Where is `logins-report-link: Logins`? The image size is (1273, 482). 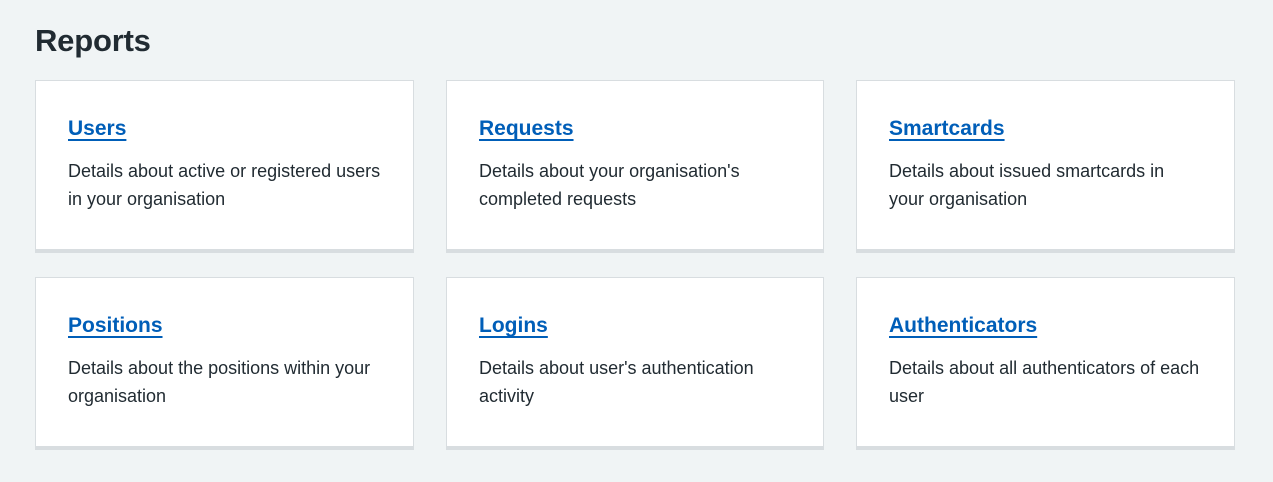
logins-report-link: Logins is located at coordinates (513, 326).